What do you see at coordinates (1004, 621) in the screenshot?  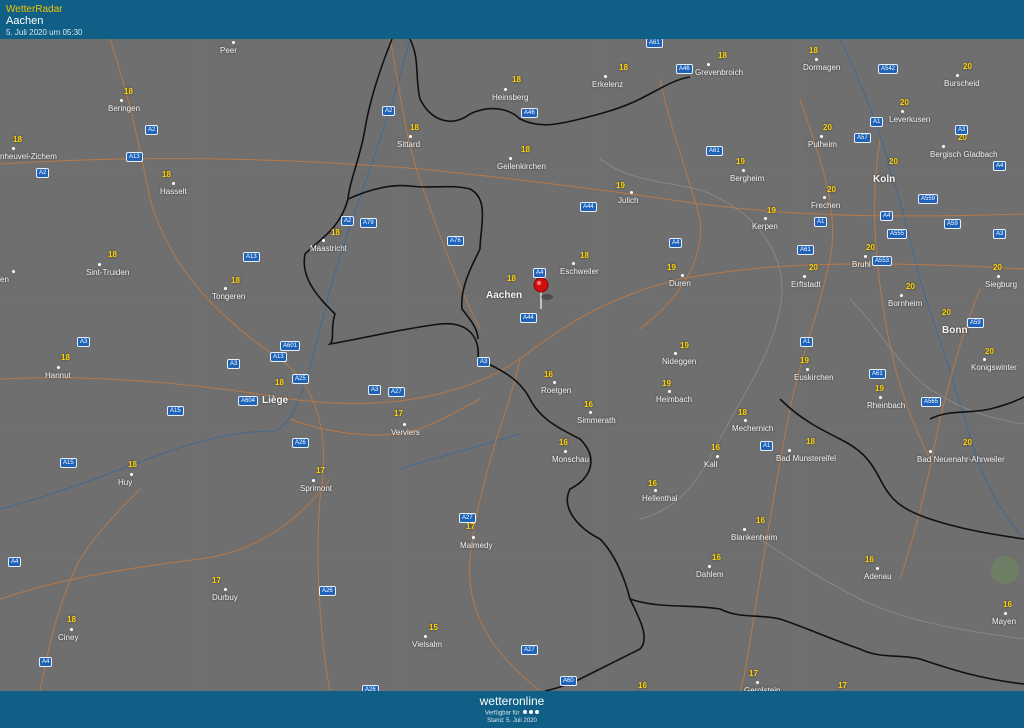 I see `city-label: Mayen` at bounding box center [1004, 621].